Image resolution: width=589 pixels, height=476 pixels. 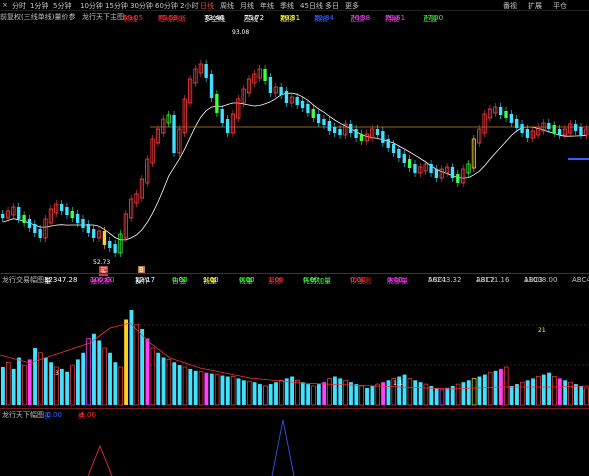 What do you see at coordinates (398, 383) in the screenshot?
I see `marker-label: 1:1` at bounding box center [398, 383].